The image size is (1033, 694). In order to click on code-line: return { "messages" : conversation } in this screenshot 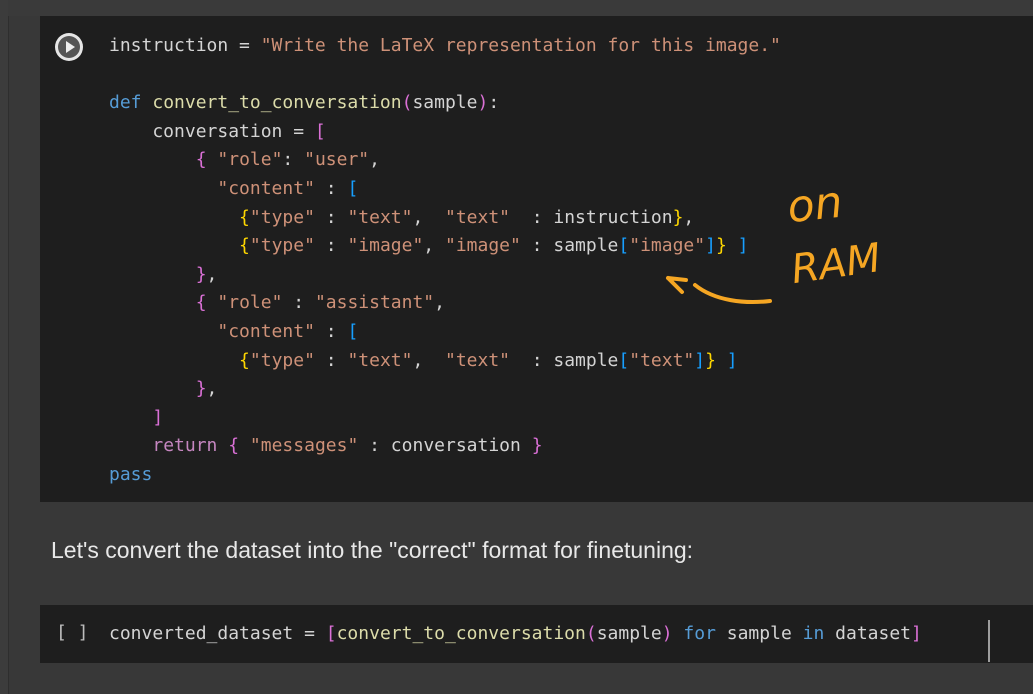, I will do `click(347, 446)`.